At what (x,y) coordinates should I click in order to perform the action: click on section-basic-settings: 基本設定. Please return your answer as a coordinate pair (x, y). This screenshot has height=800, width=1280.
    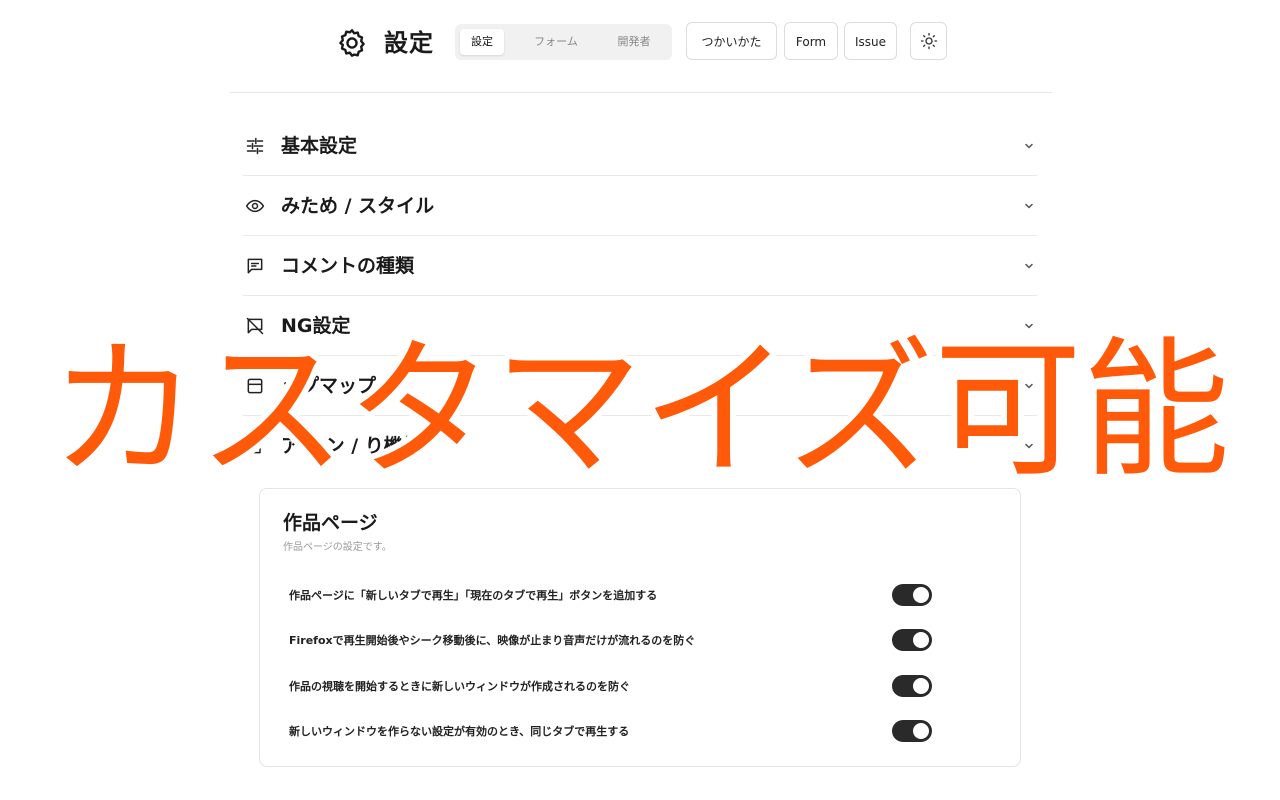
    Looking at the image, I should click on (640, 146).